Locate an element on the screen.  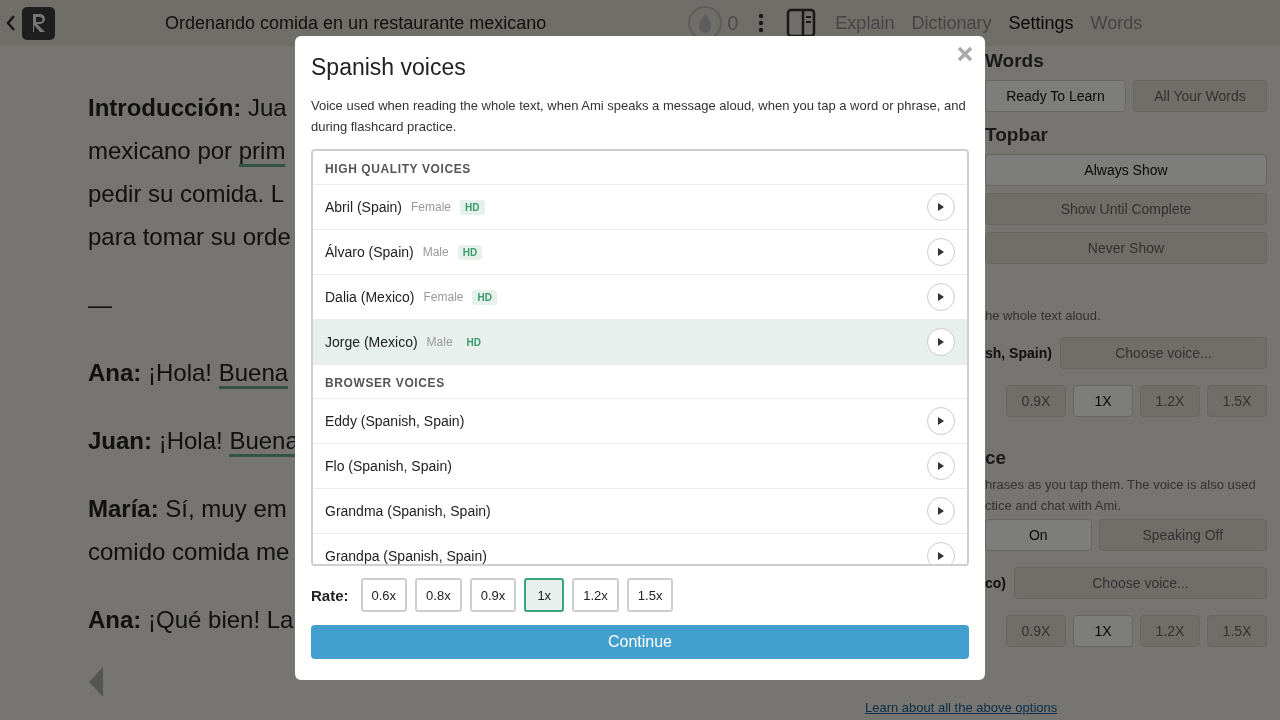
option-button: Show Until Complete is located at coordinates (1126, 209).